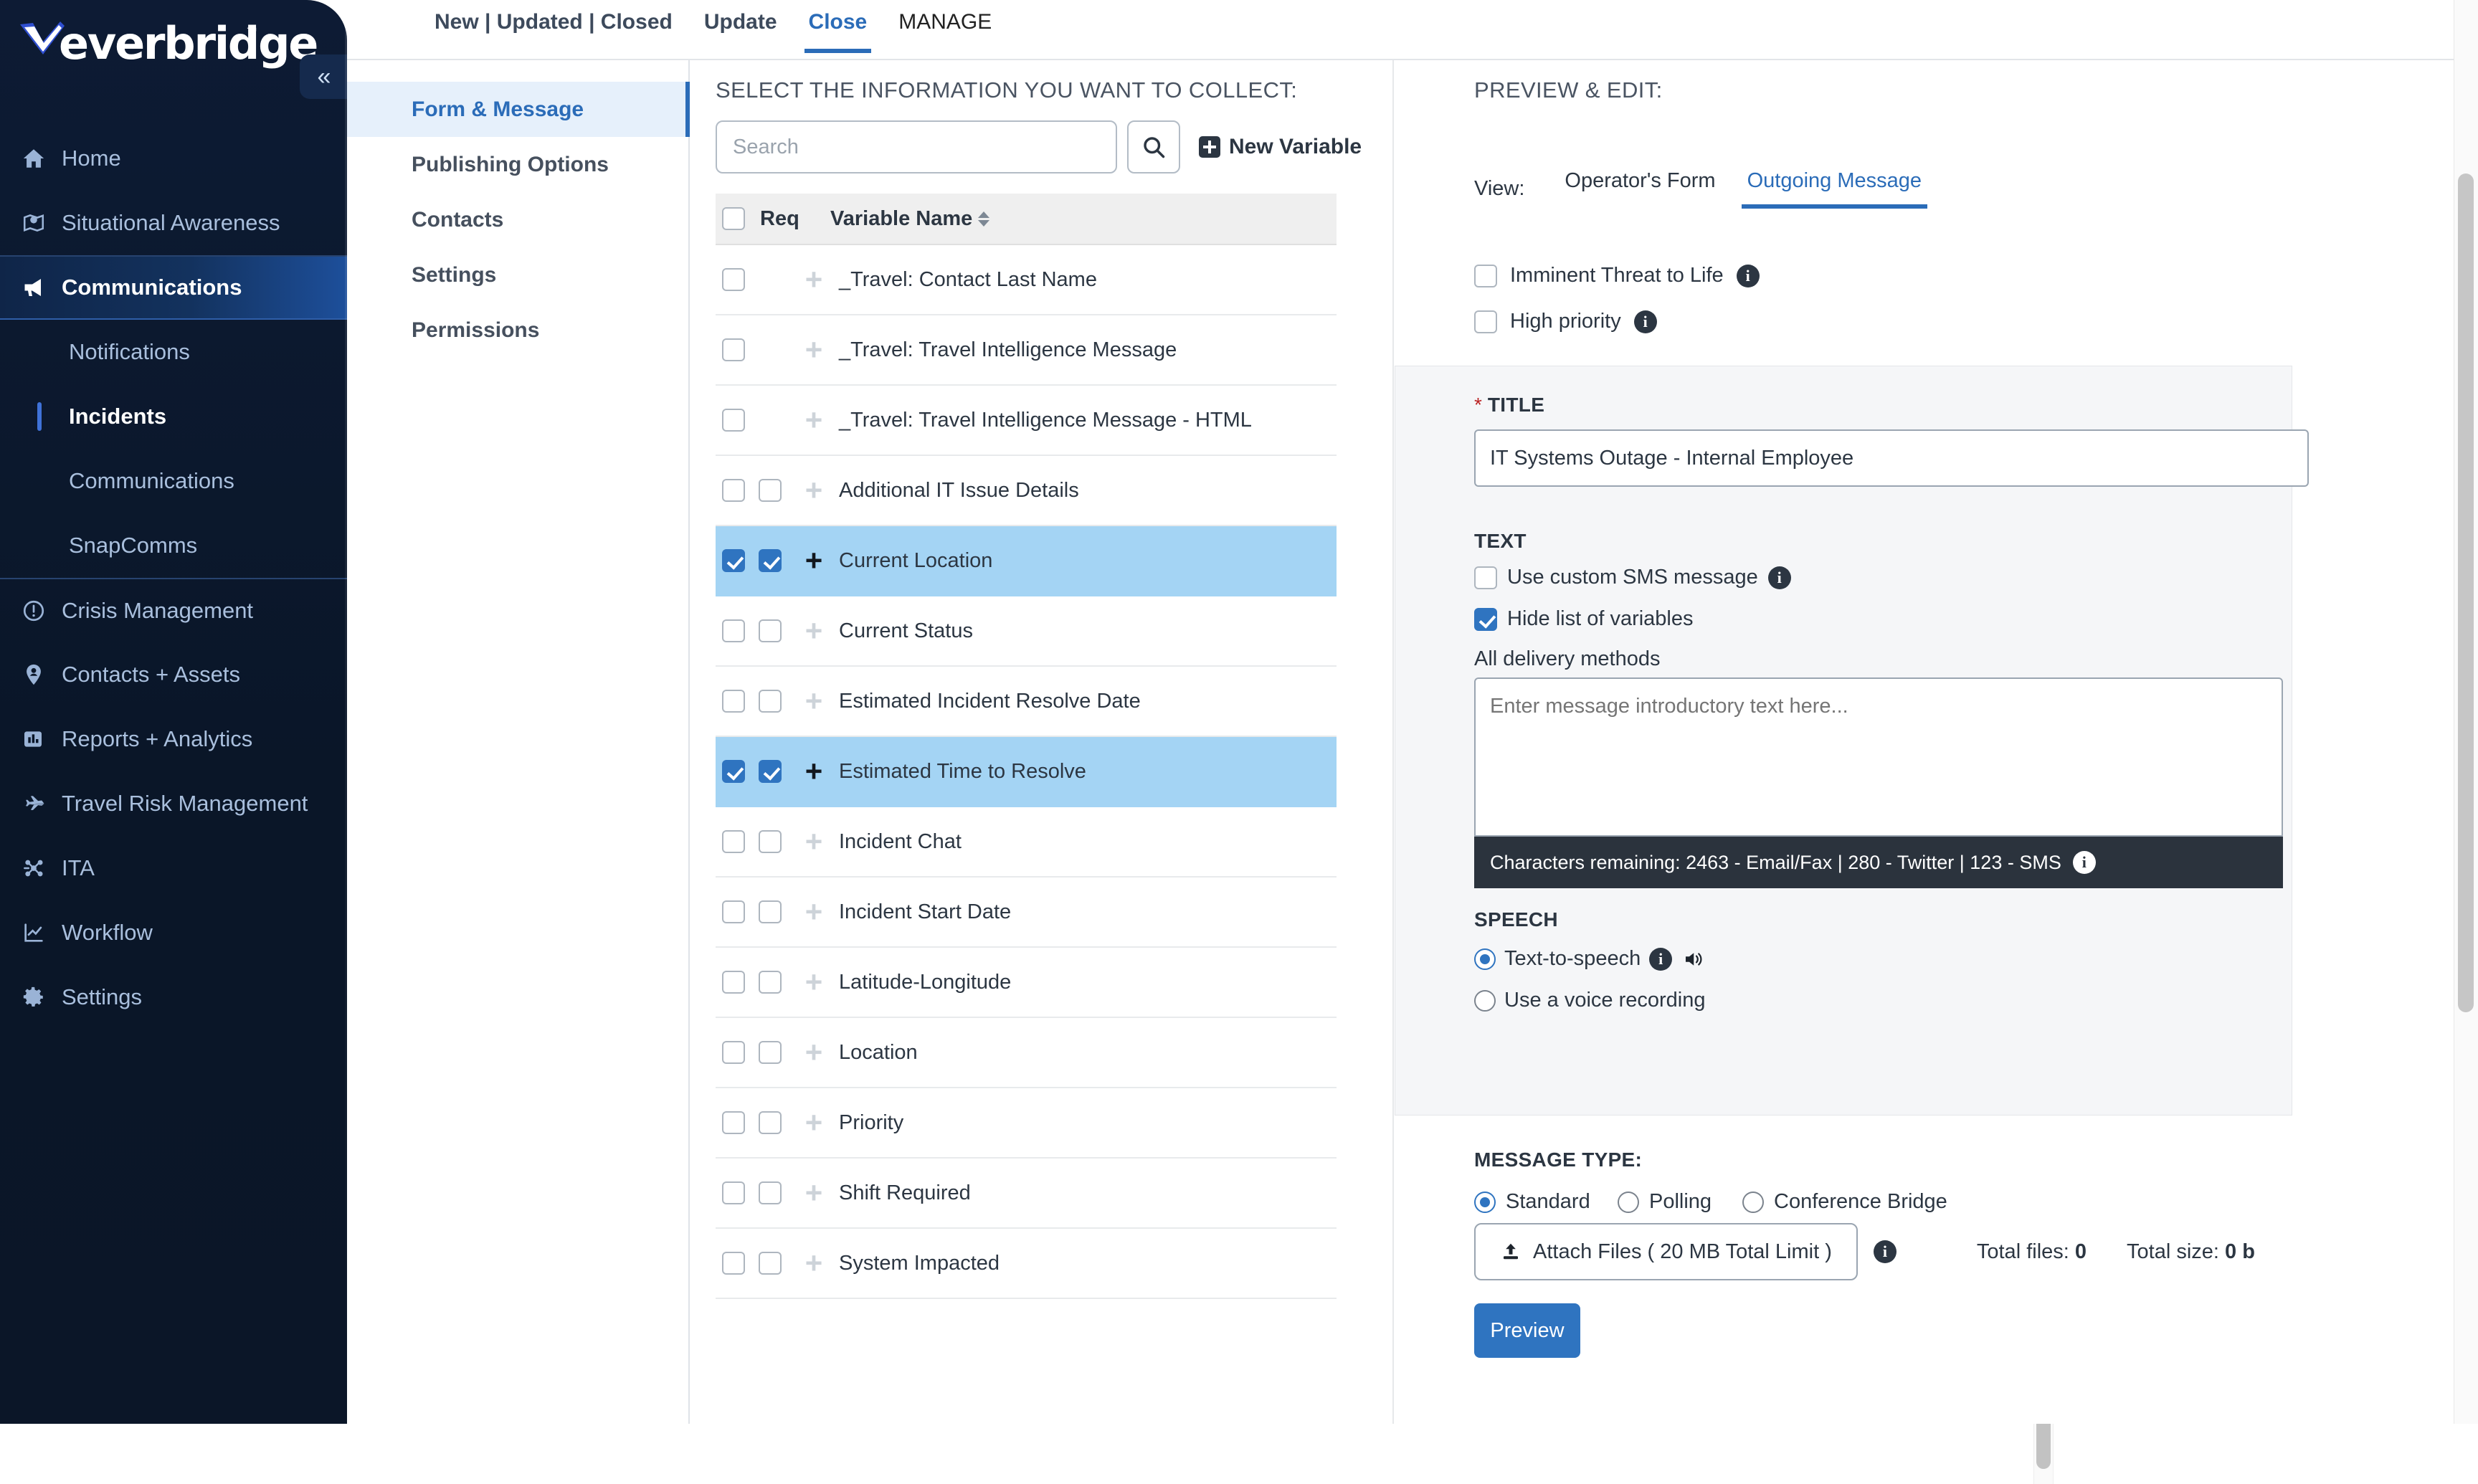  Describe the element at coordinates (1527, 1331) in the screenshot. I see `preview-button: Preview` at that location.